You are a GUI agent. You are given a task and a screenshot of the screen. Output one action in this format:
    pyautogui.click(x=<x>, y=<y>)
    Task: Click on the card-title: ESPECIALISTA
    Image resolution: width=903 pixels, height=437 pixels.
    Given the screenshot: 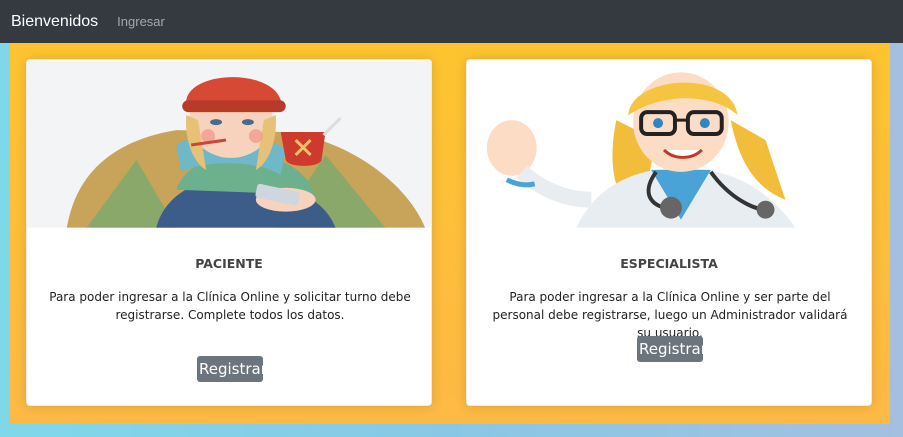 What is the action you would take?
    pyautogui.click(x=669, y=263)
    